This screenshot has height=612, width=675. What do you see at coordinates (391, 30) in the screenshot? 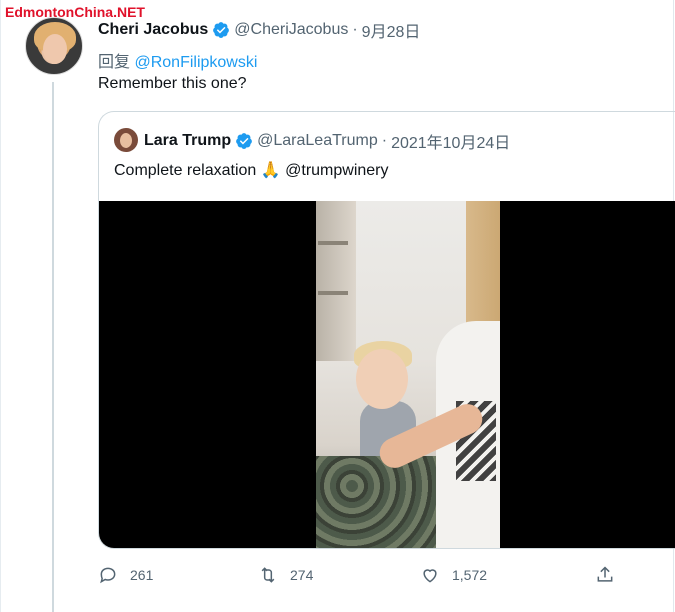
I see `tweet-date: 9月28日` at bounding box center [391, 30].